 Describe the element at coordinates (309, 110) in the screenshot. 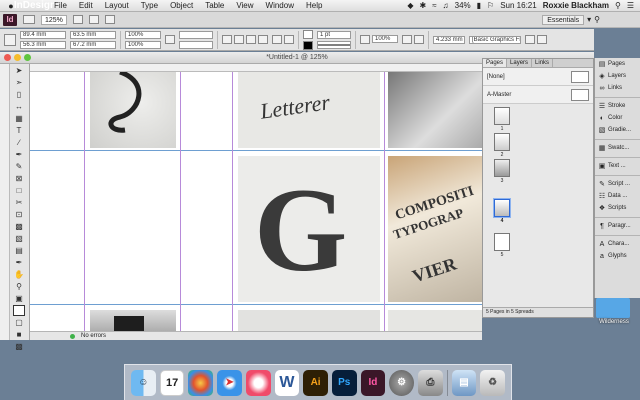

I see `placed-image-letterer: Letterer` at that location.